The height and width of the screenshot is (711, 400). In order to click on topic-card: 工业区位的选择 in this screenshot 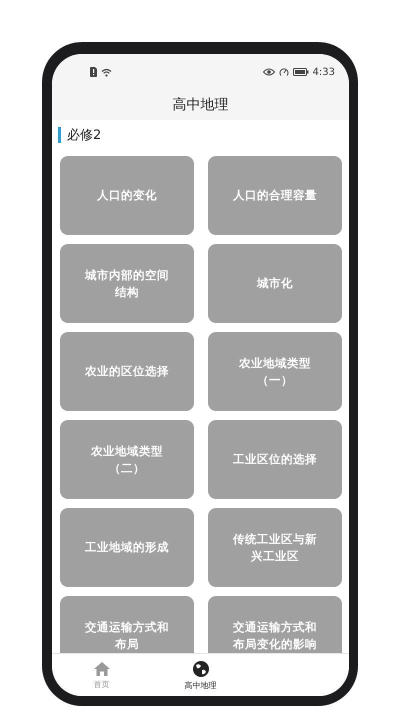, I will do `click(275, 459)`.